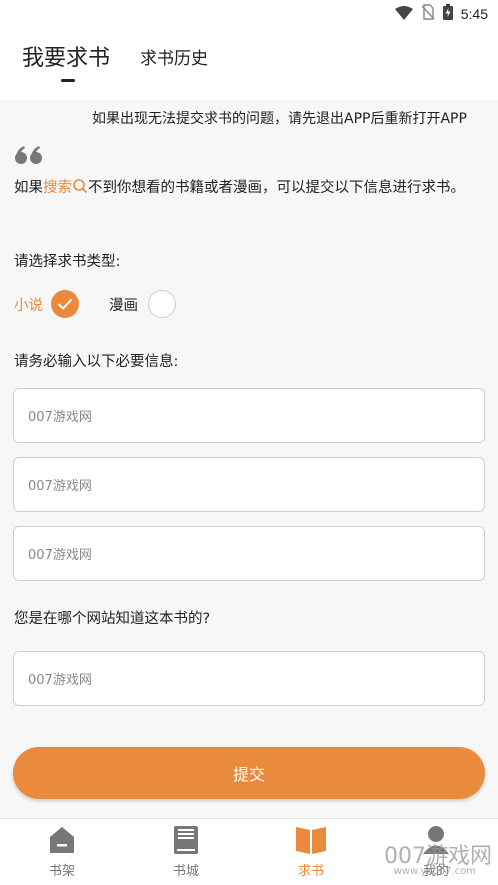 The height and width of the screenshot is (885, 498). I want to click on battery-charging-icon, so click(447, 14).